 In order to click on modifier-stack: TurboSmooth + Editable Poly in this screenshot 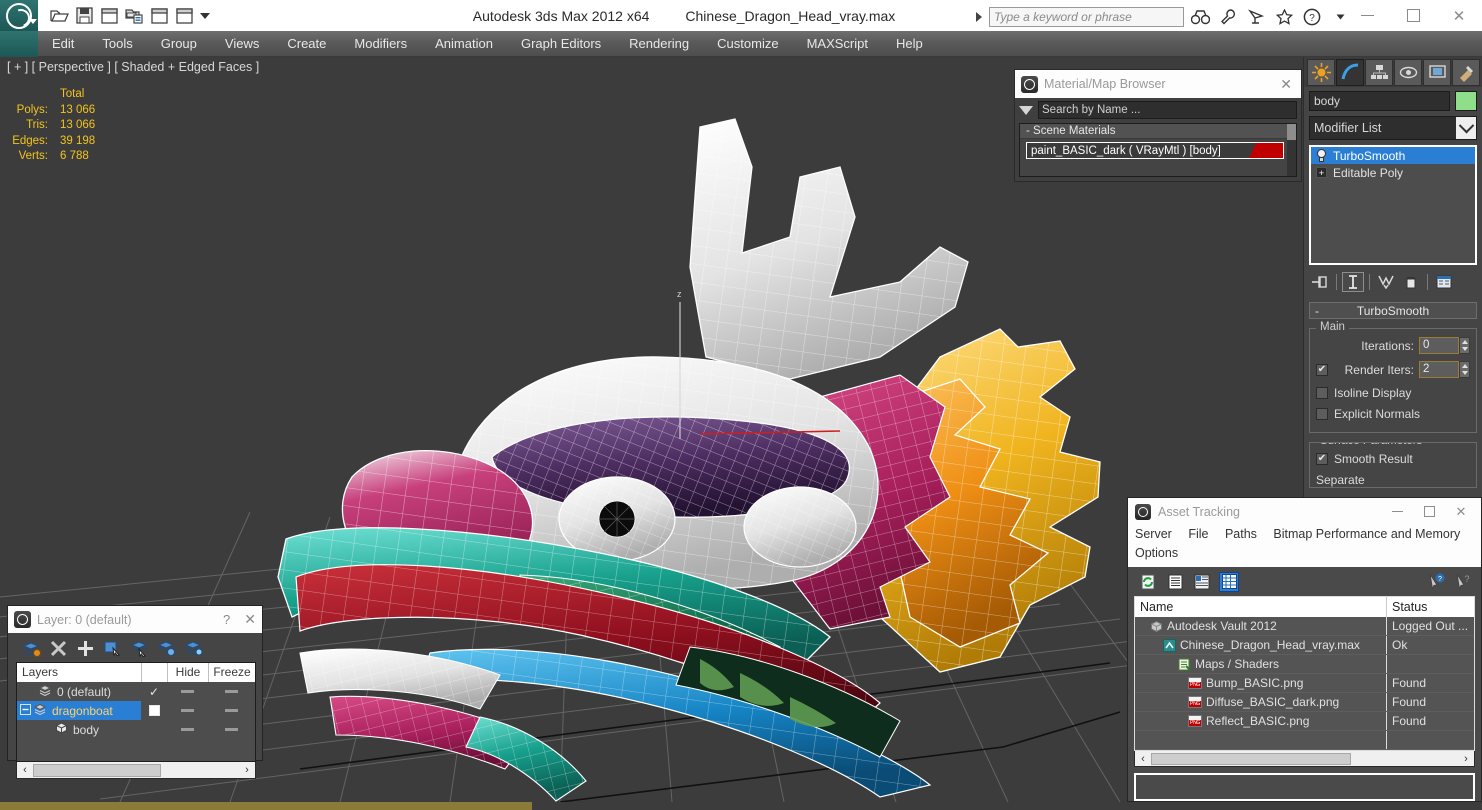, I will do `click(1393, 205)`.